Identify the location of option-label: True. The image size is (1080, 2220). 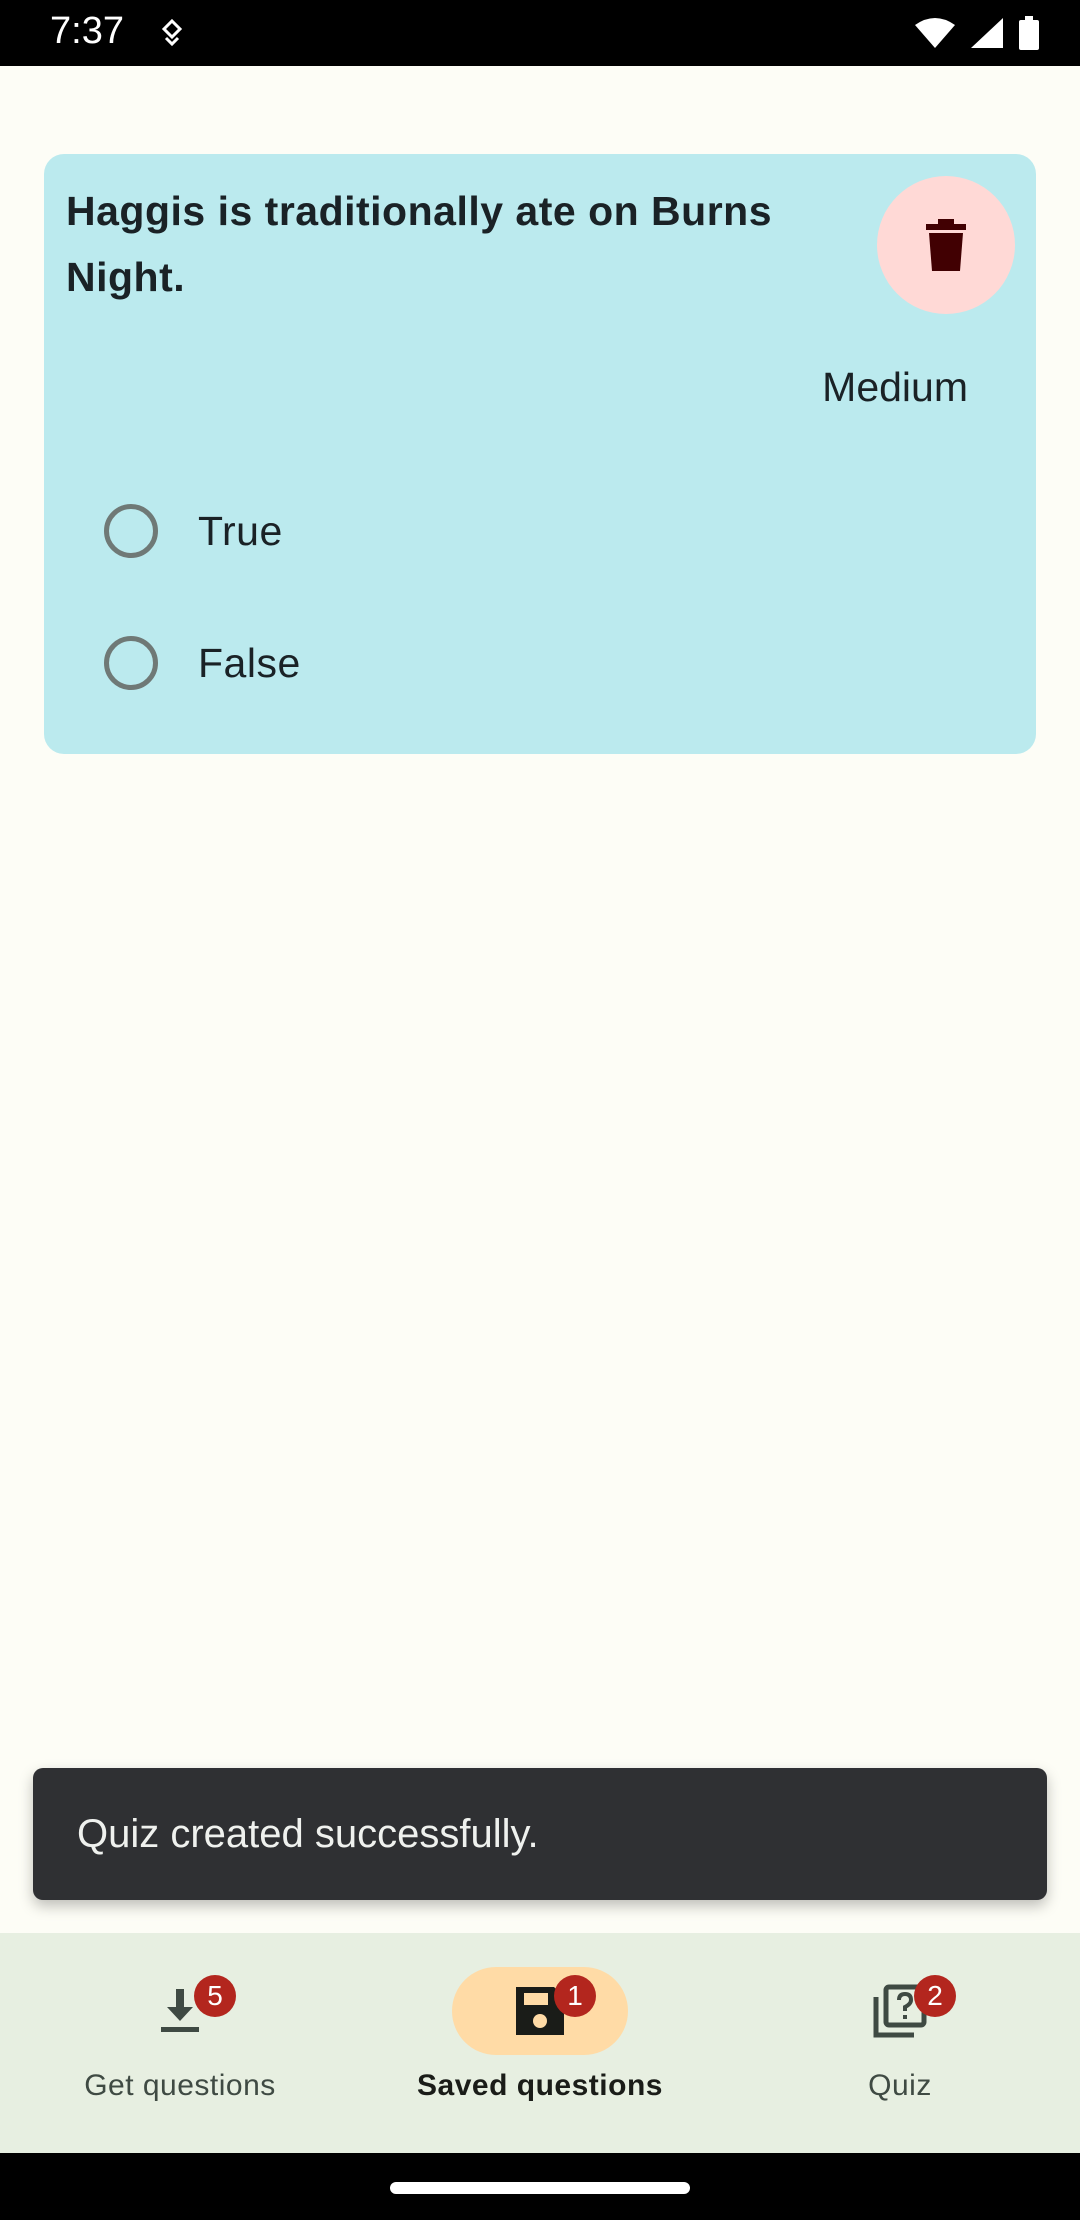
(240, 530).